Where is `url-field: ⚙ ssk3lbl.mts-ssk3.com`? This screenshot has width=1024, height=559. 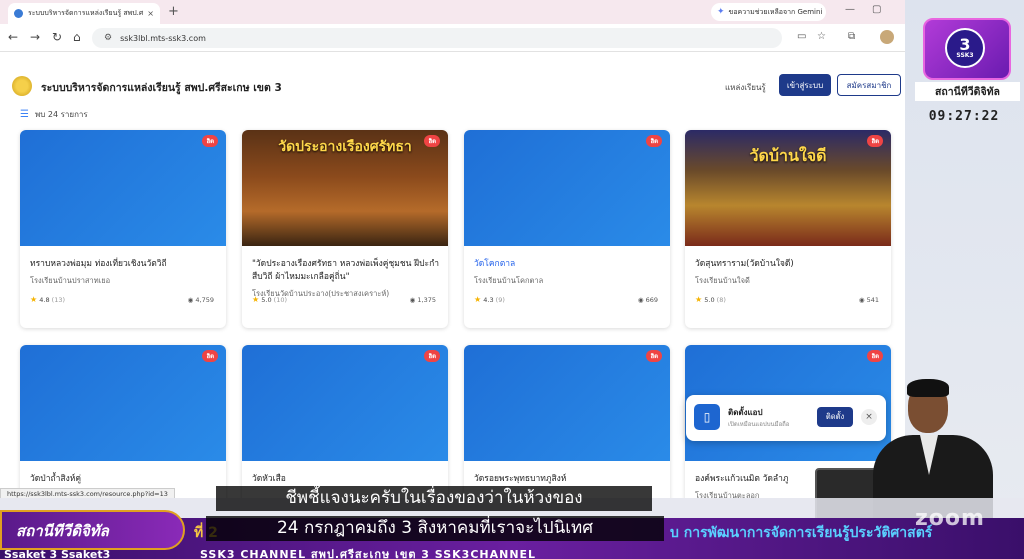 url-field: ⚙ ssk3lbl.mts-ssk3.com is located at coordinates (437, 38).